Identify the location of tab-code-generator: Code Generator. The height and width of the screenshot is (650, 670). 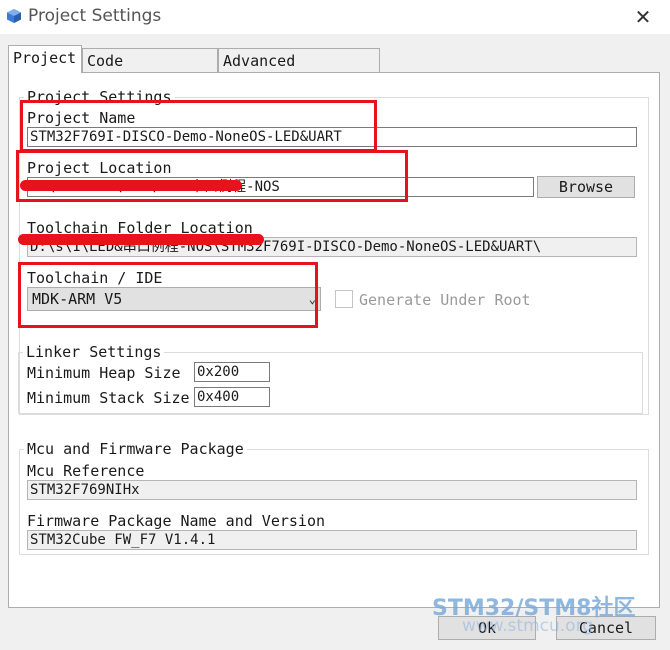
(150, 71).